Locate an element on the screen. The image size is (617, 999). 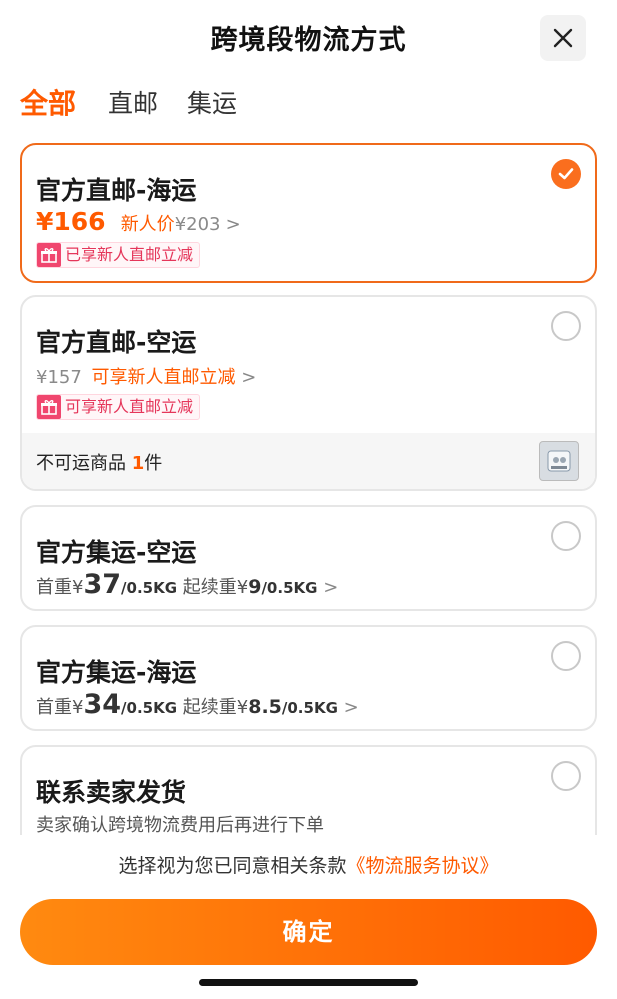
unavailable-label: 不可运商品 is located at coordinates (81, 463).